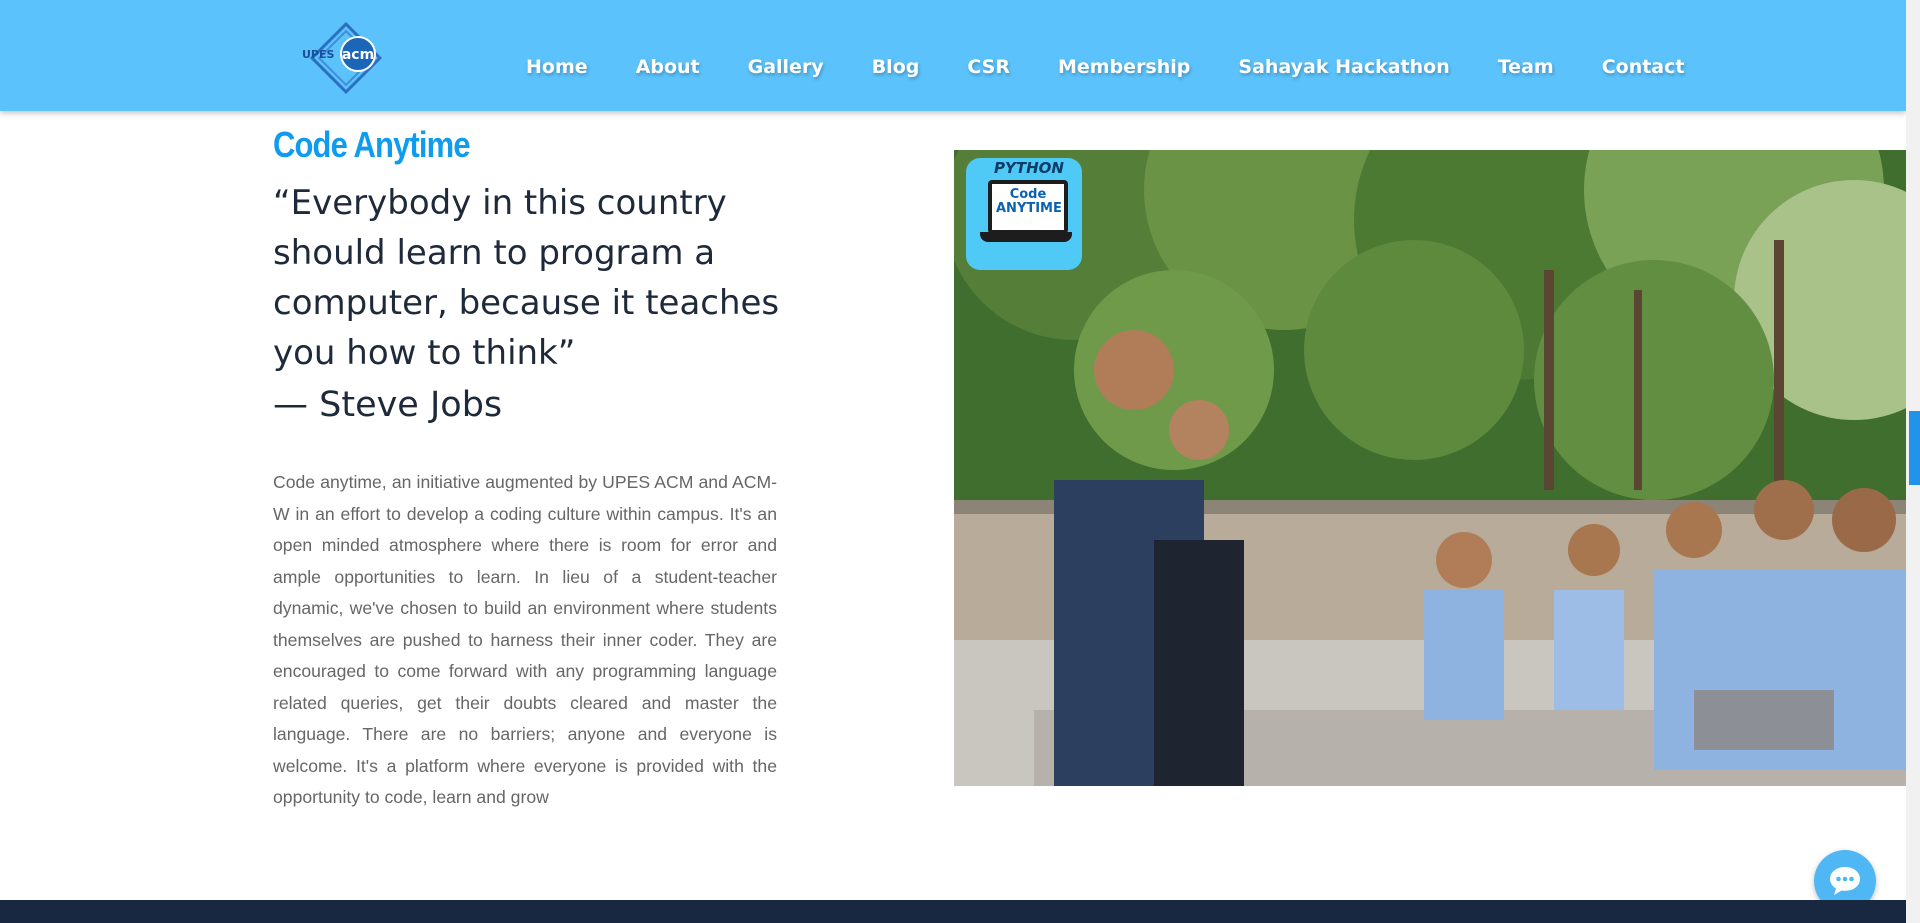 The image size is (1920, 923). Describe the element at coordinates (526, 303) in the screenshot. I see `quote-line: computer, because it teaches` at that location.